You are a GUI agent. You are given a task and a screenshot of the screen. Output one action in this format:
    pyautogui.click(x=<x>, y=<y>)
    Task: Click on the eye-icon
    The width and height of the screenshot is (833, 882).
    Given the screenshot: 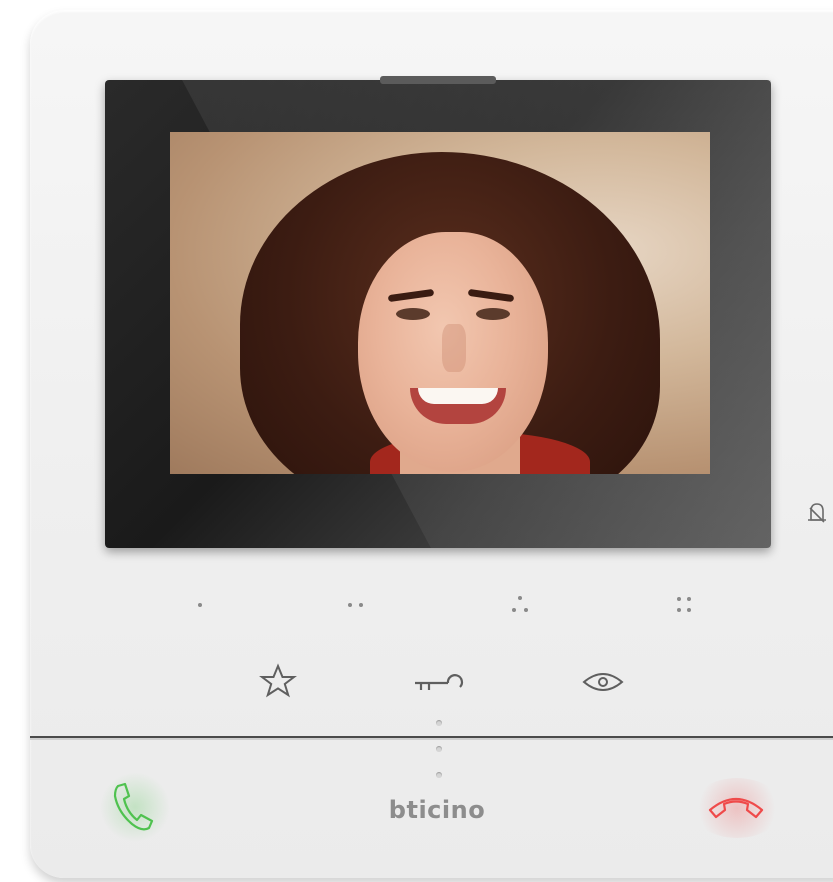 What is the action you would take?
    pyautogui.click(x=603, y=682)
    